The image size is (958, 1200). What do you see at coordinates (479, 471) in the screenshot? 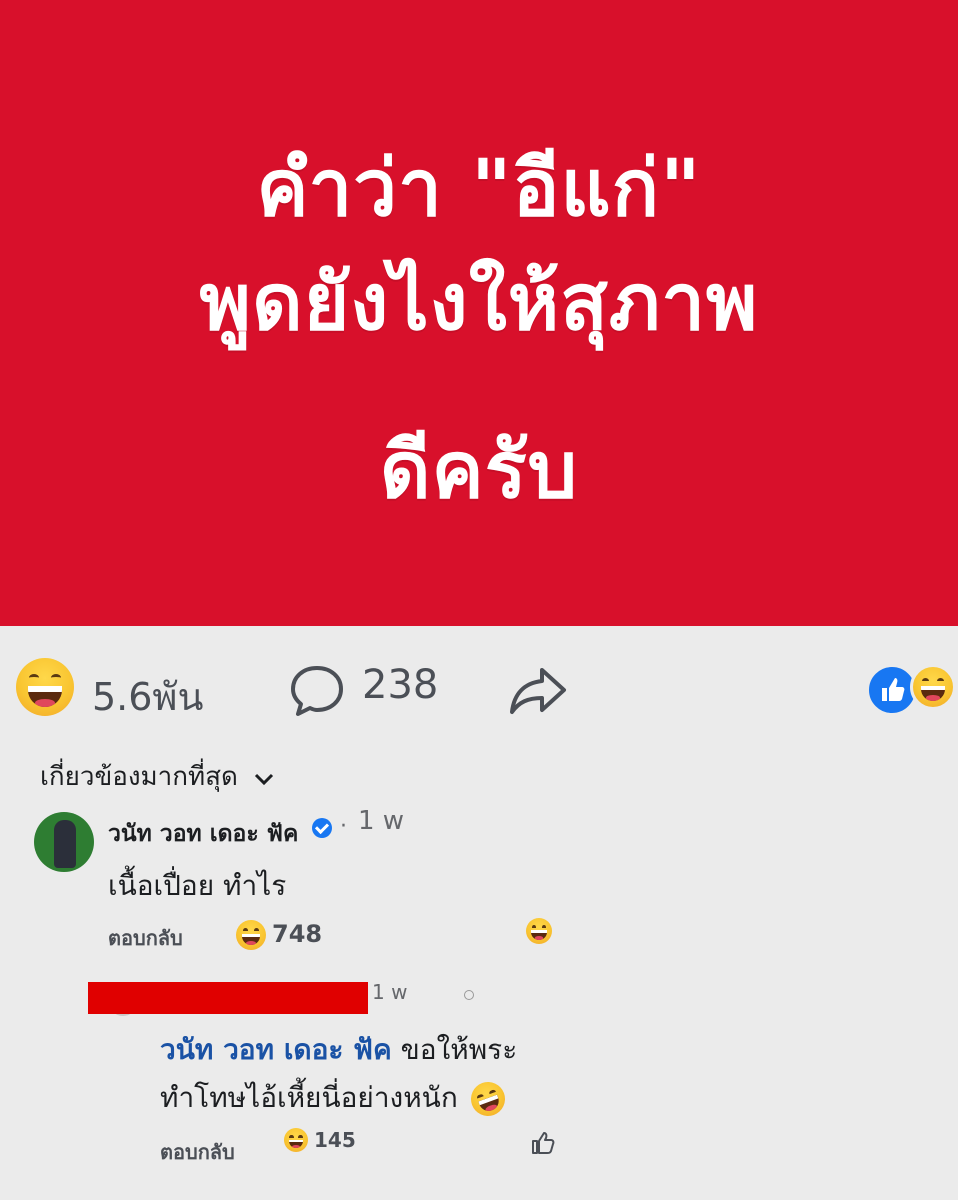
I see `post-headline-line-3: ดีครับ` at bounding box center [479, 471].